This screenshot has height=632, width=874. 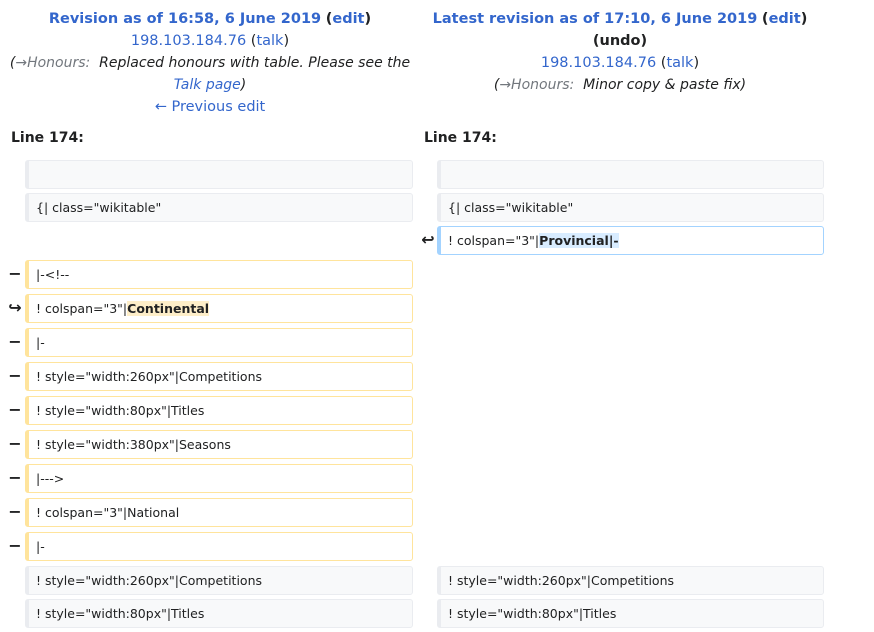 What do you see at coordinates (52, 63) in the screenshot?
I see `left-summary-section-link: →Honours:` at bounding box center [52, 63].